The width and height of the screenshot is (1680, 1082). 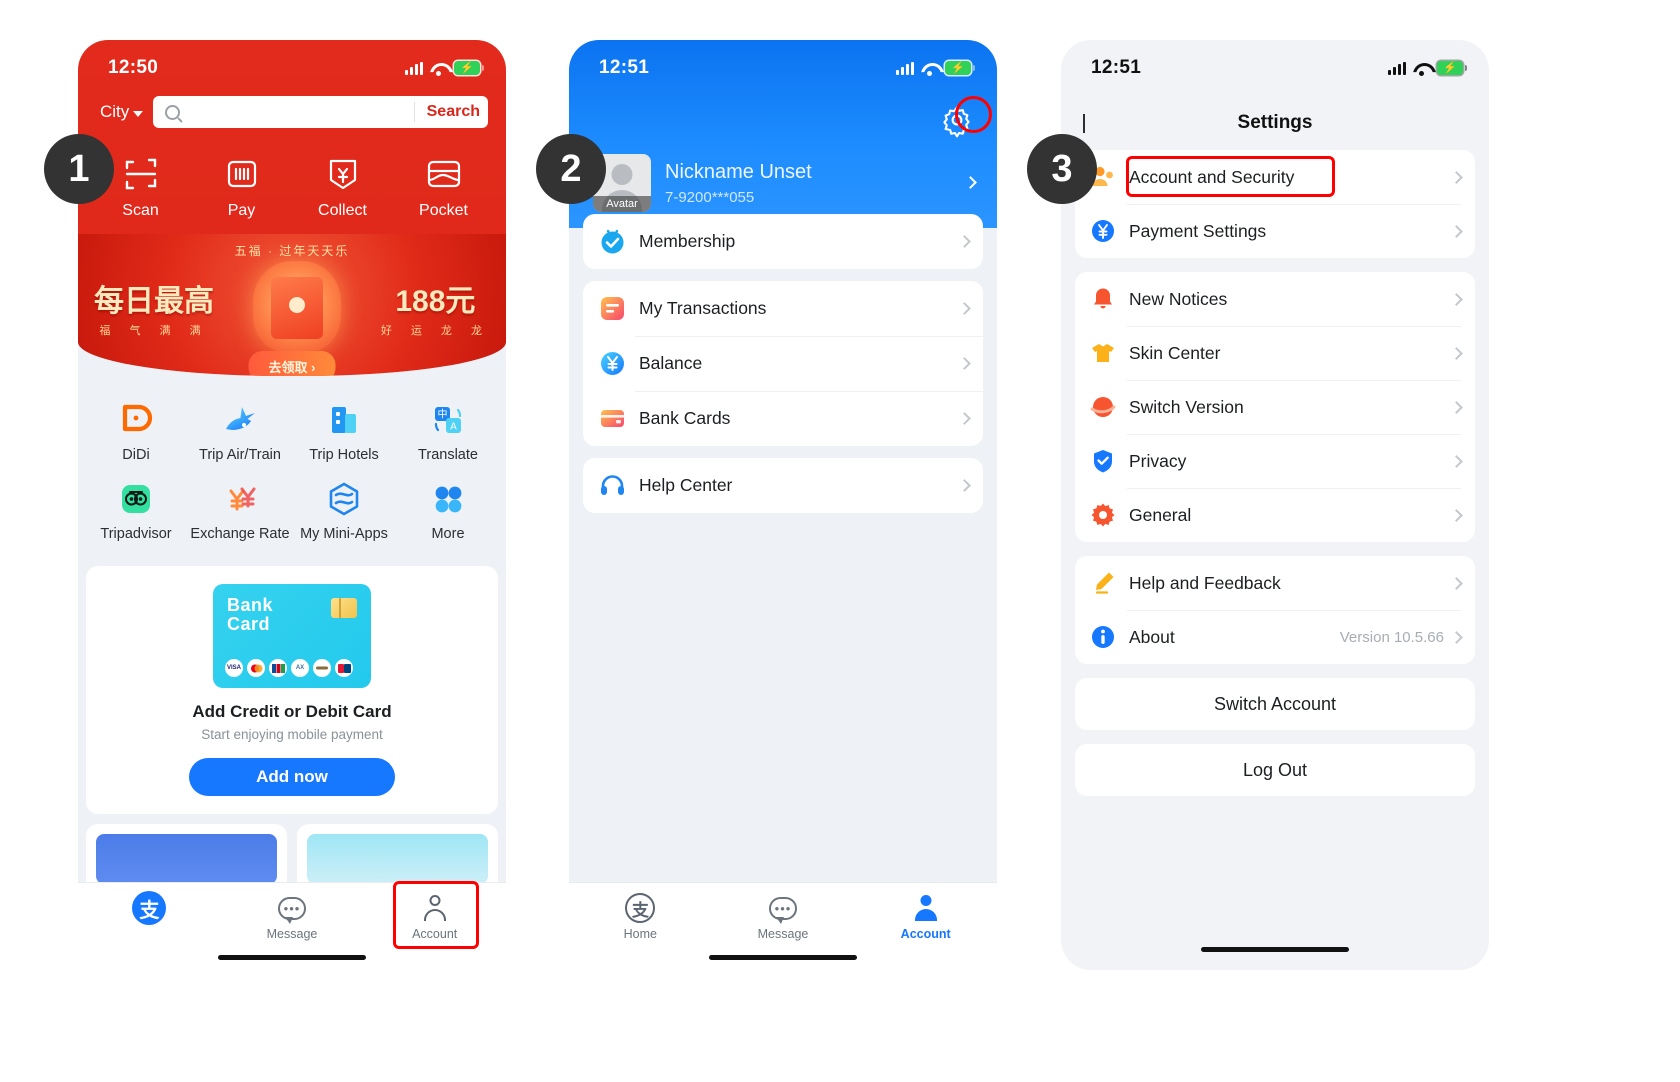 I want to click on settings-nav-bar: Settings, so click(x=1275, y=123).